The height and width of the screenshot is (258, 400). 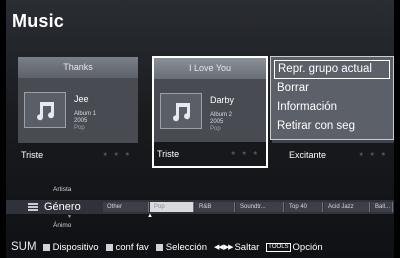 I want to click on track-meta: Album 1 2005 Pop, so click(x=85, y=121).